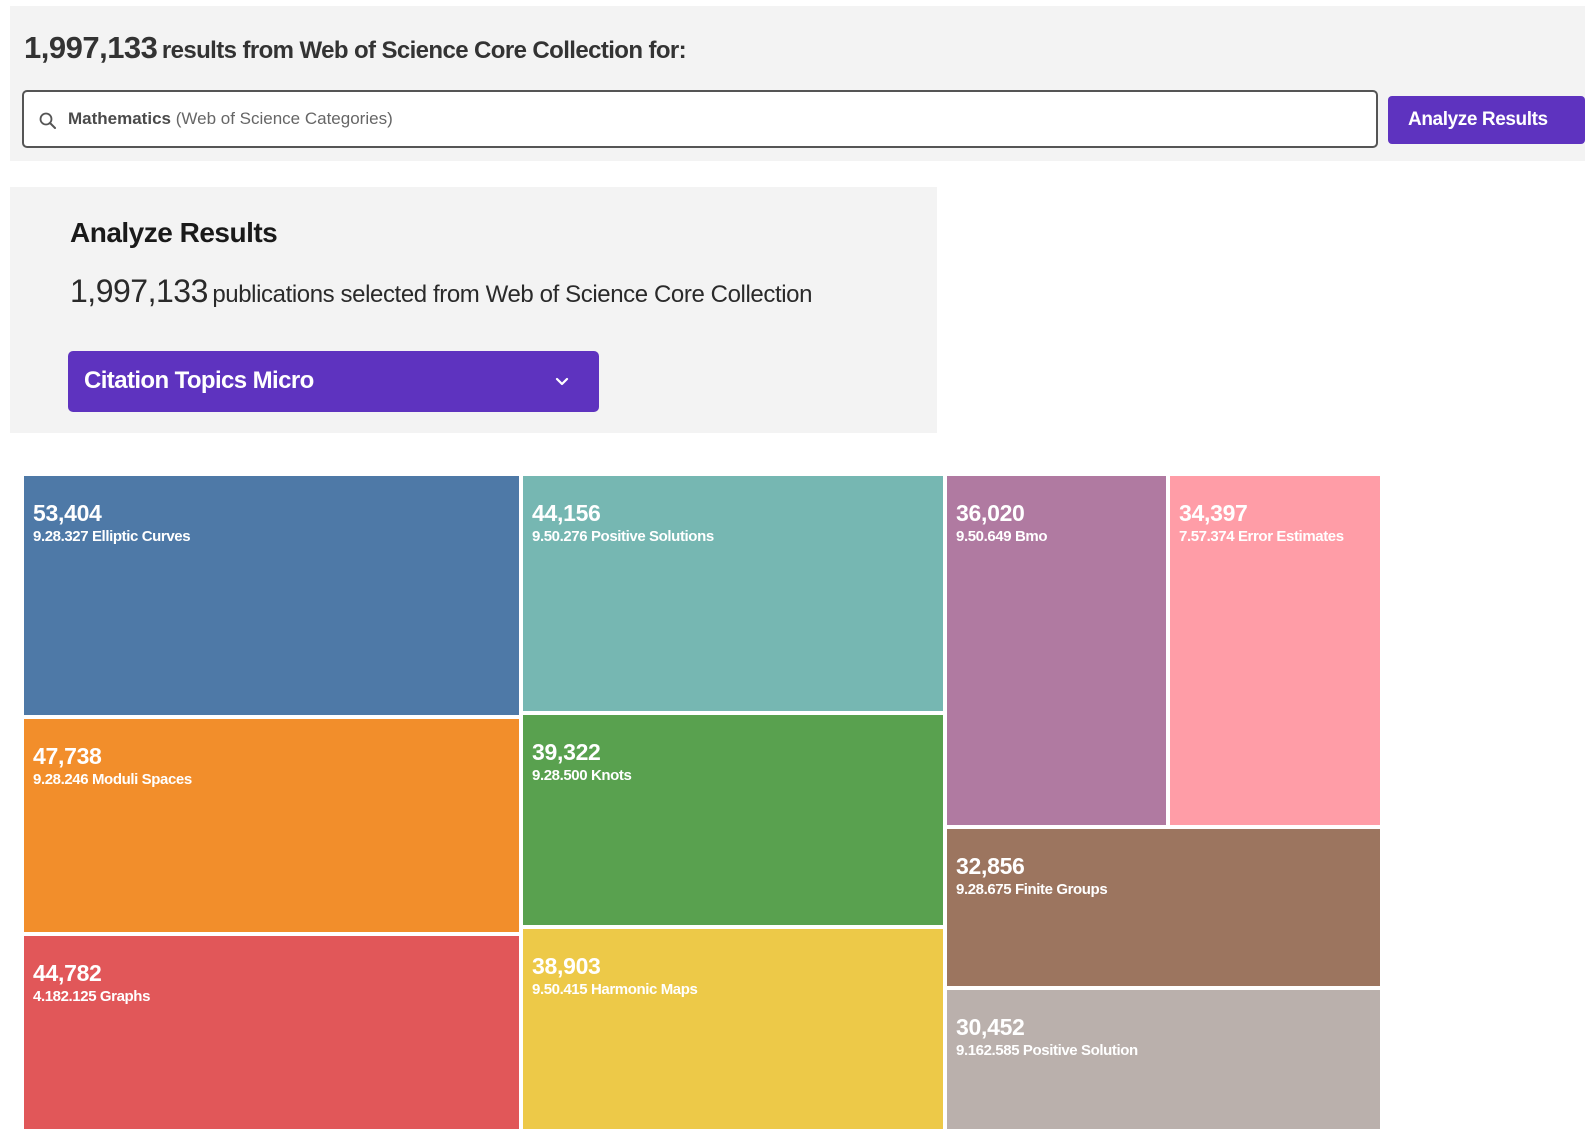  I want to click on treemap-tile-count: 47,738, so click(67, 755).